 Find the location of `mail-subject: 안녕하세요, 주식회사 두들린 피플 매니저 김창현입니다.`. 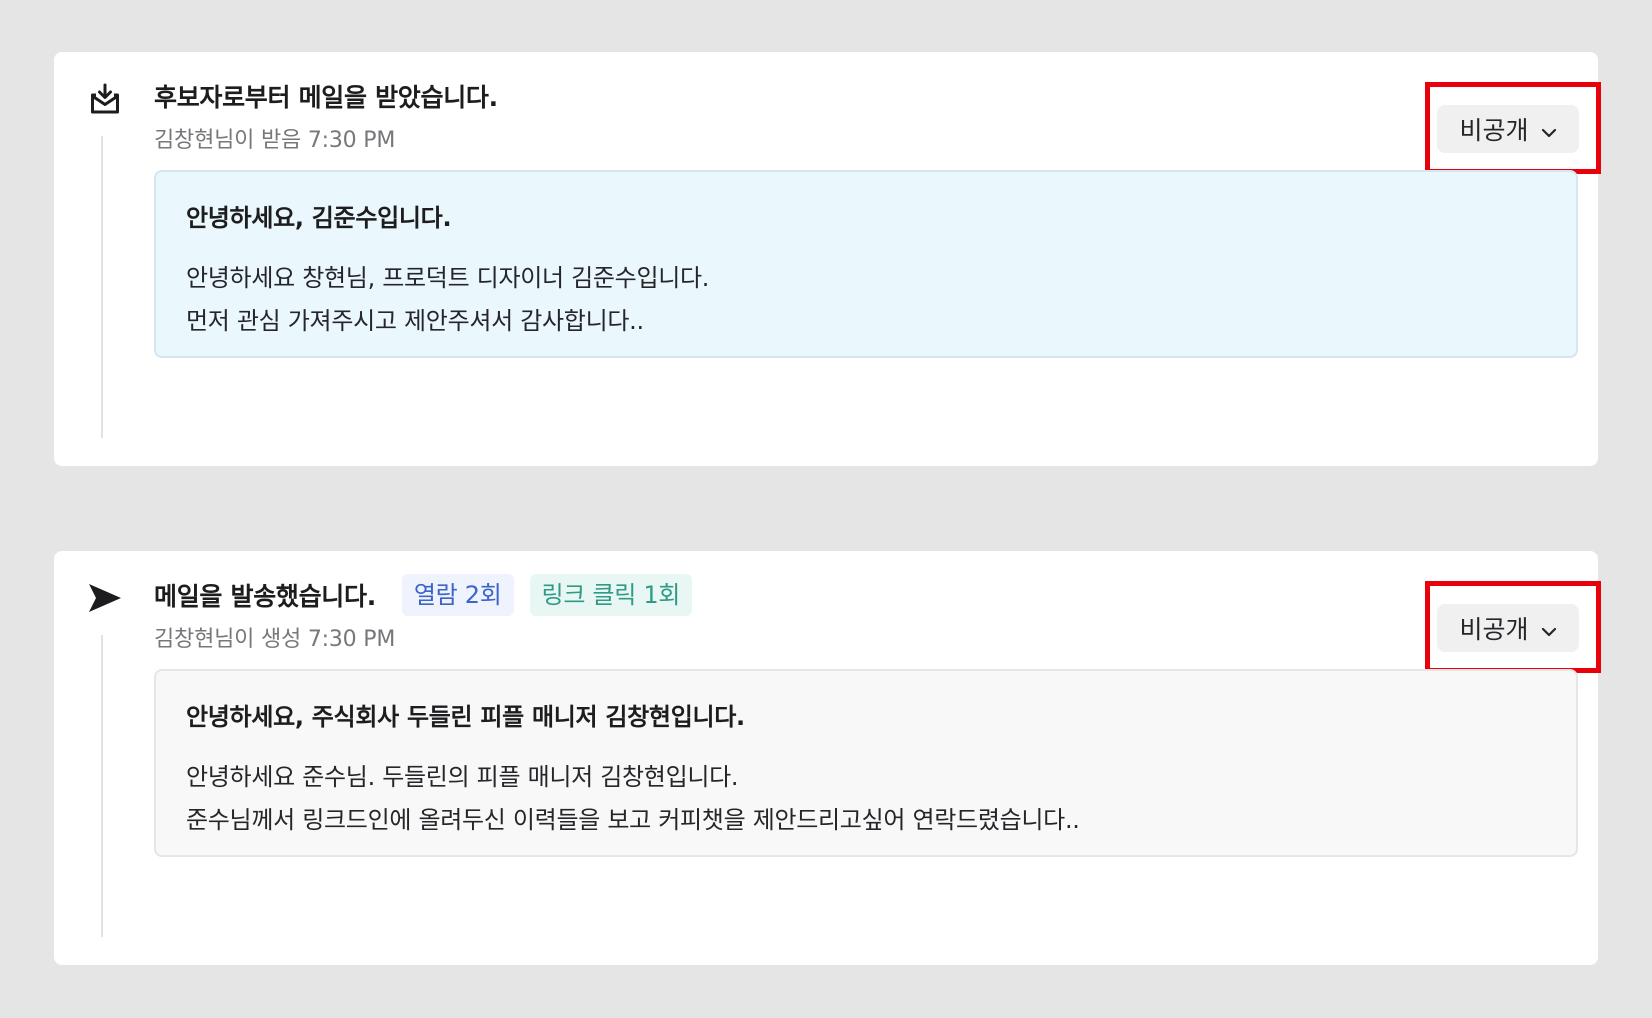

mail-subject: 안녕하세요, 주식회사 두들린 피플 매니저 김창현입니다. is located at coordinates (465, 717).